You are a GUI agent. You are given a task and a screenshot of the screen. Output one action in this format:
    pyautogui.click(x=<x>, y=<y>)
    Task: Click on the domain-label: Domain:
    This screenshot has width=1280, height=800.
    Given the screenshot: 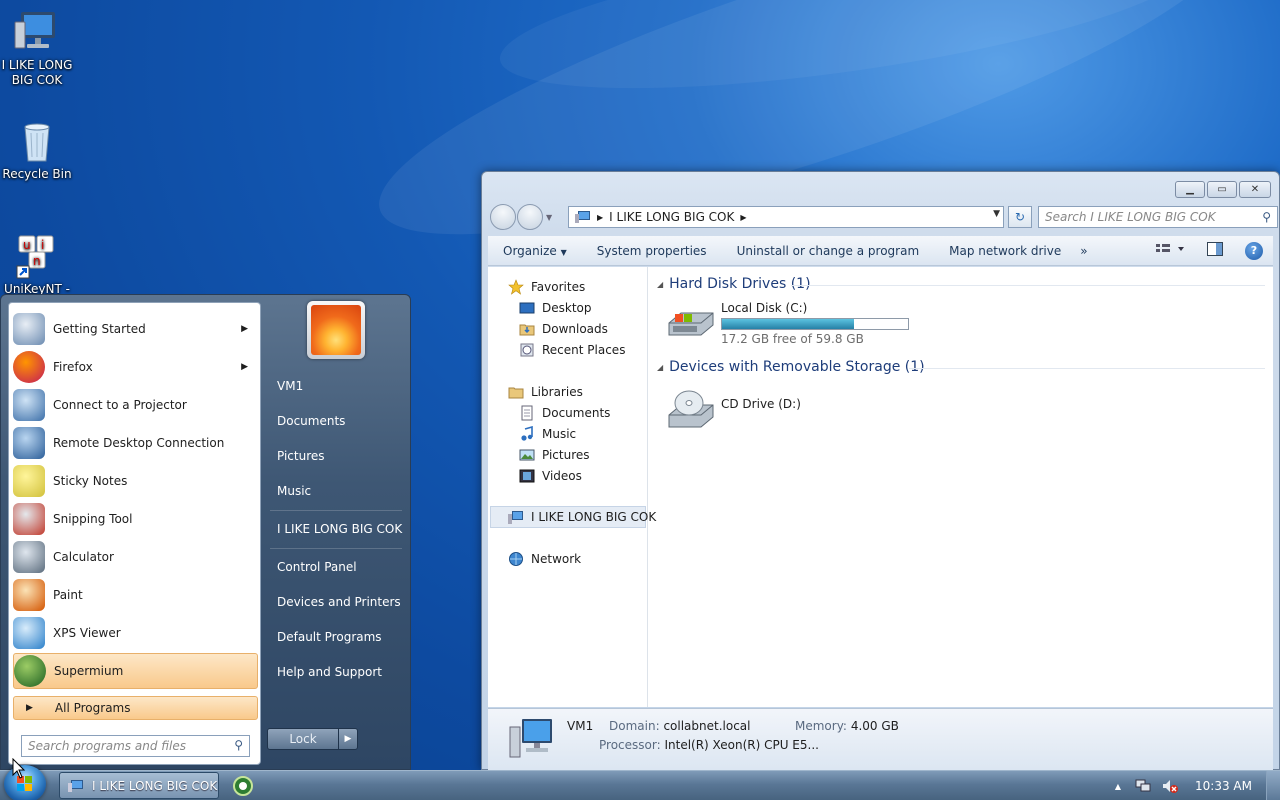 What is the action you would take?
    pyautogui.click(x=634, y=726)
    